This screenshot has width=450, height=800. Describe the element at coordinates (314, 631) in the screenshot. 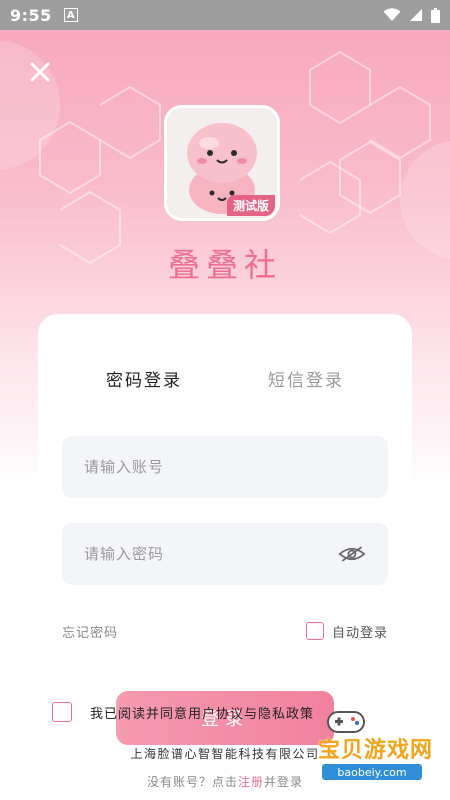

I see `auto-login-checkbox` at that location.